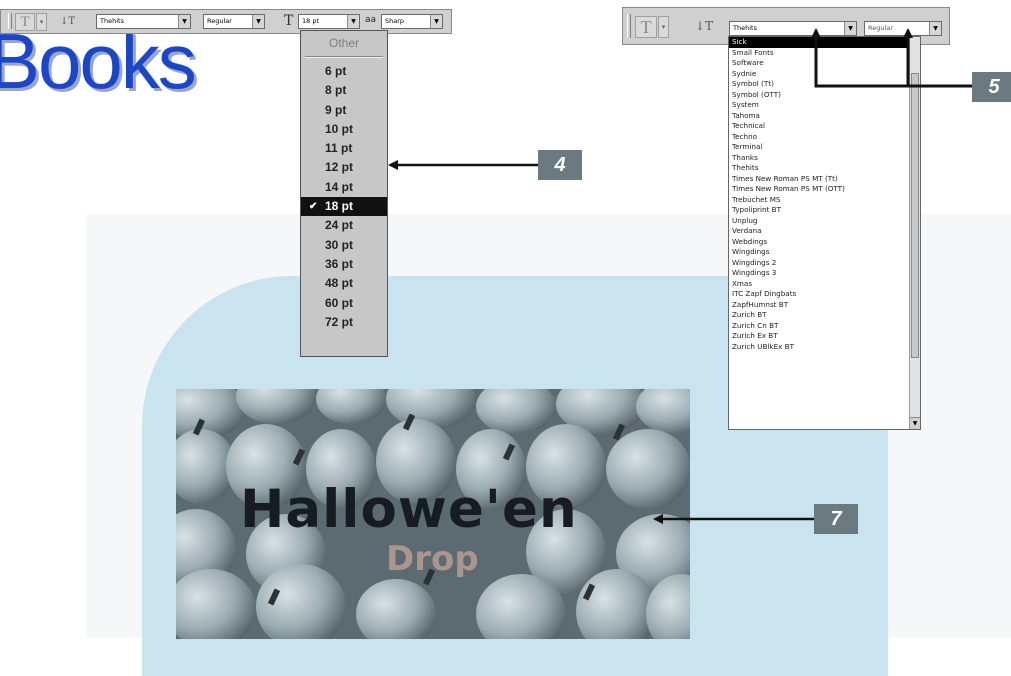 This screenshot has width=1011, height=676. I want to click on font-menu-item: Verdana, so click(824, 231).